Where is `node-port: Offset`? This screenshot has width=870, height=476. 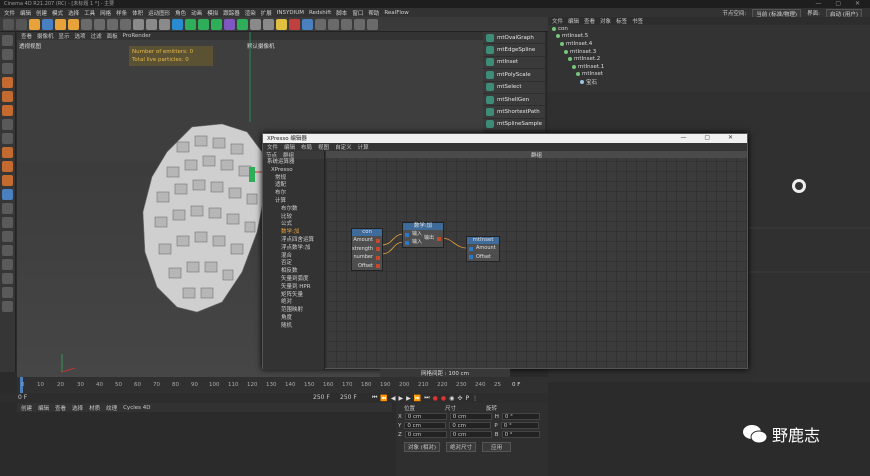
node-port: Offset is located at coordinates (483, 257).